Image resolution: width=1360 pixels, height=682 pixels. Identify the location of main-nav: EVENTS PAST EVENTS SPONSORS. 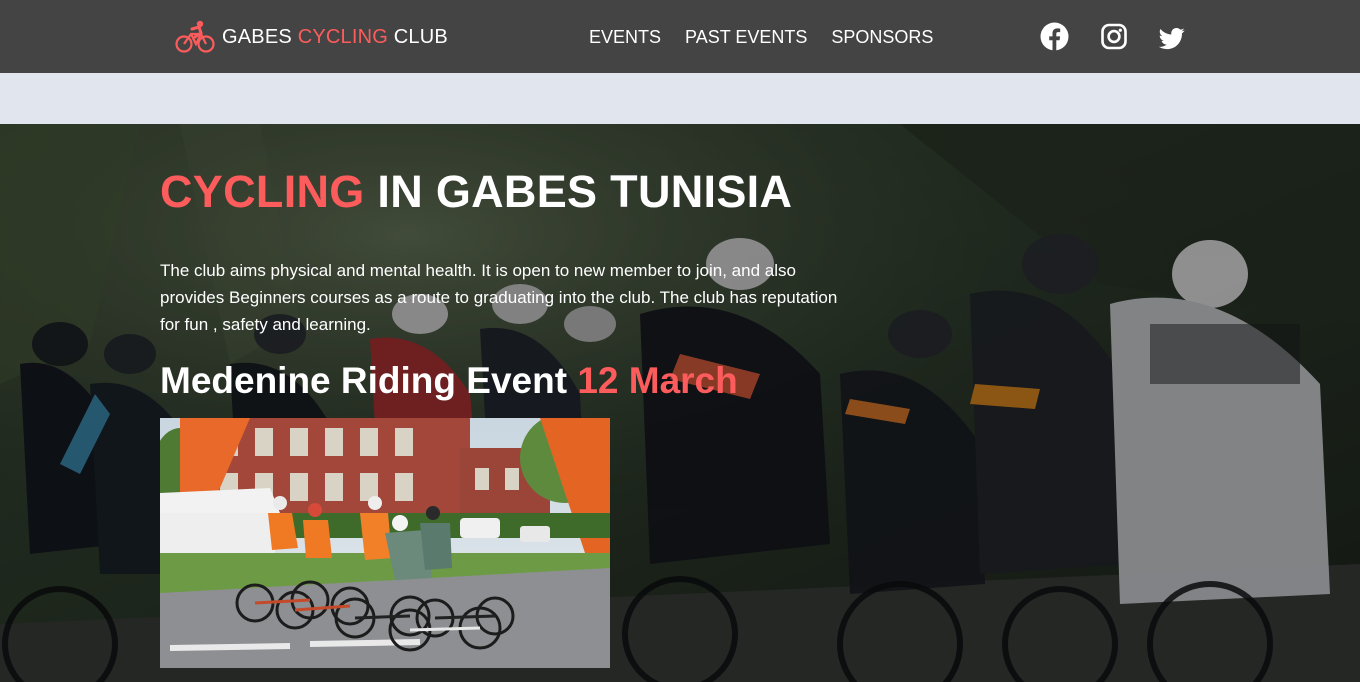
(761, 37).